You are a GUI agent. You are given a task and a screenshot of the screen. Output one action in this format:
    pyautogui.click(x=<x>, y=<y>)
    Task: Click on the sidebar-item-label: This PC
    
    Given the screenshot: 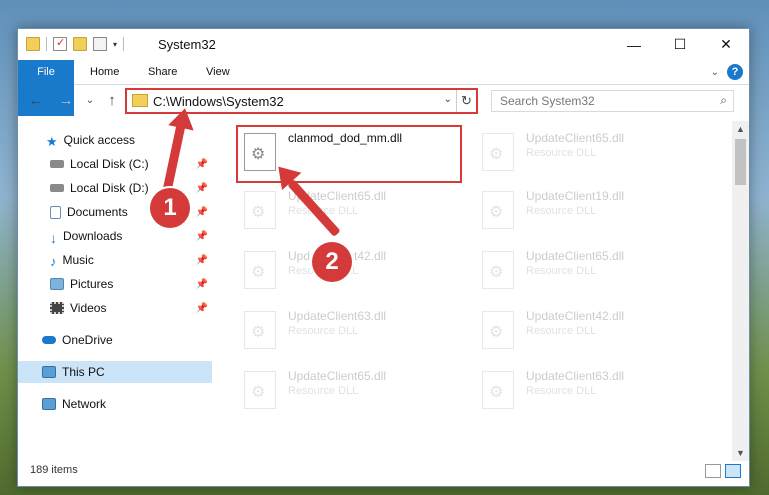 What is the action you would take?
    pyautogui.click(x=83, y=372)
    